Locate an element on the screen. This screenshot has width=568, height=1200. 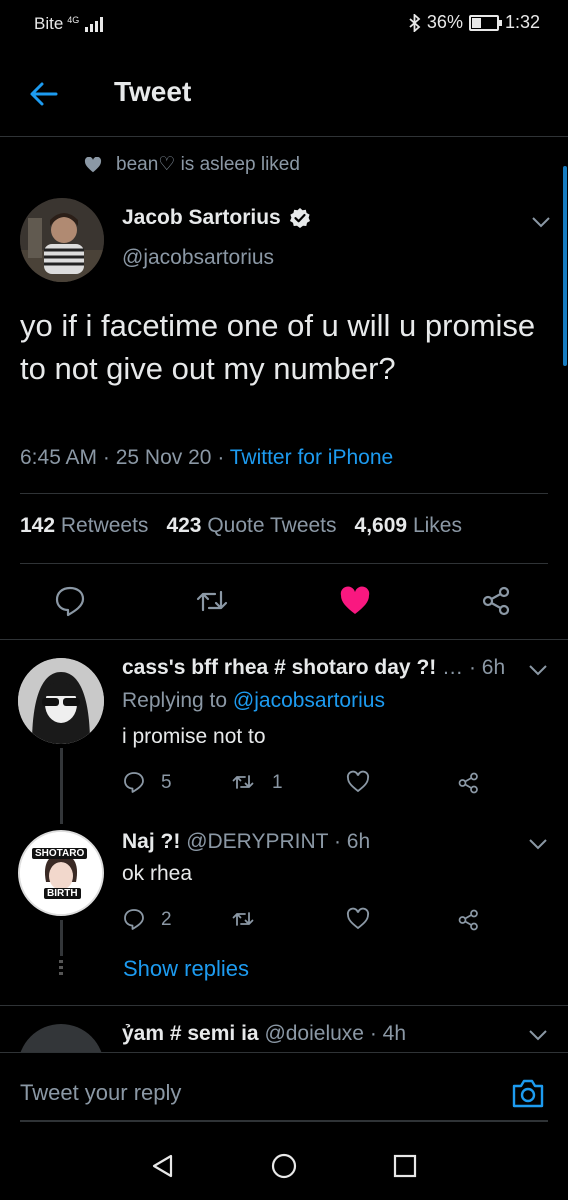
status-left: Bite 4G is located at coordinates (69, 24).